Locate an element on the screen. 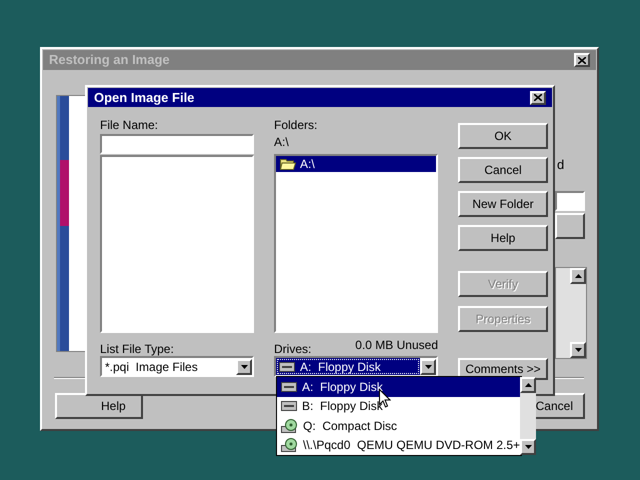 The height and width of the screenshot is (480, 640). file-name-label: File Name: is located at coordinates (130, 125).